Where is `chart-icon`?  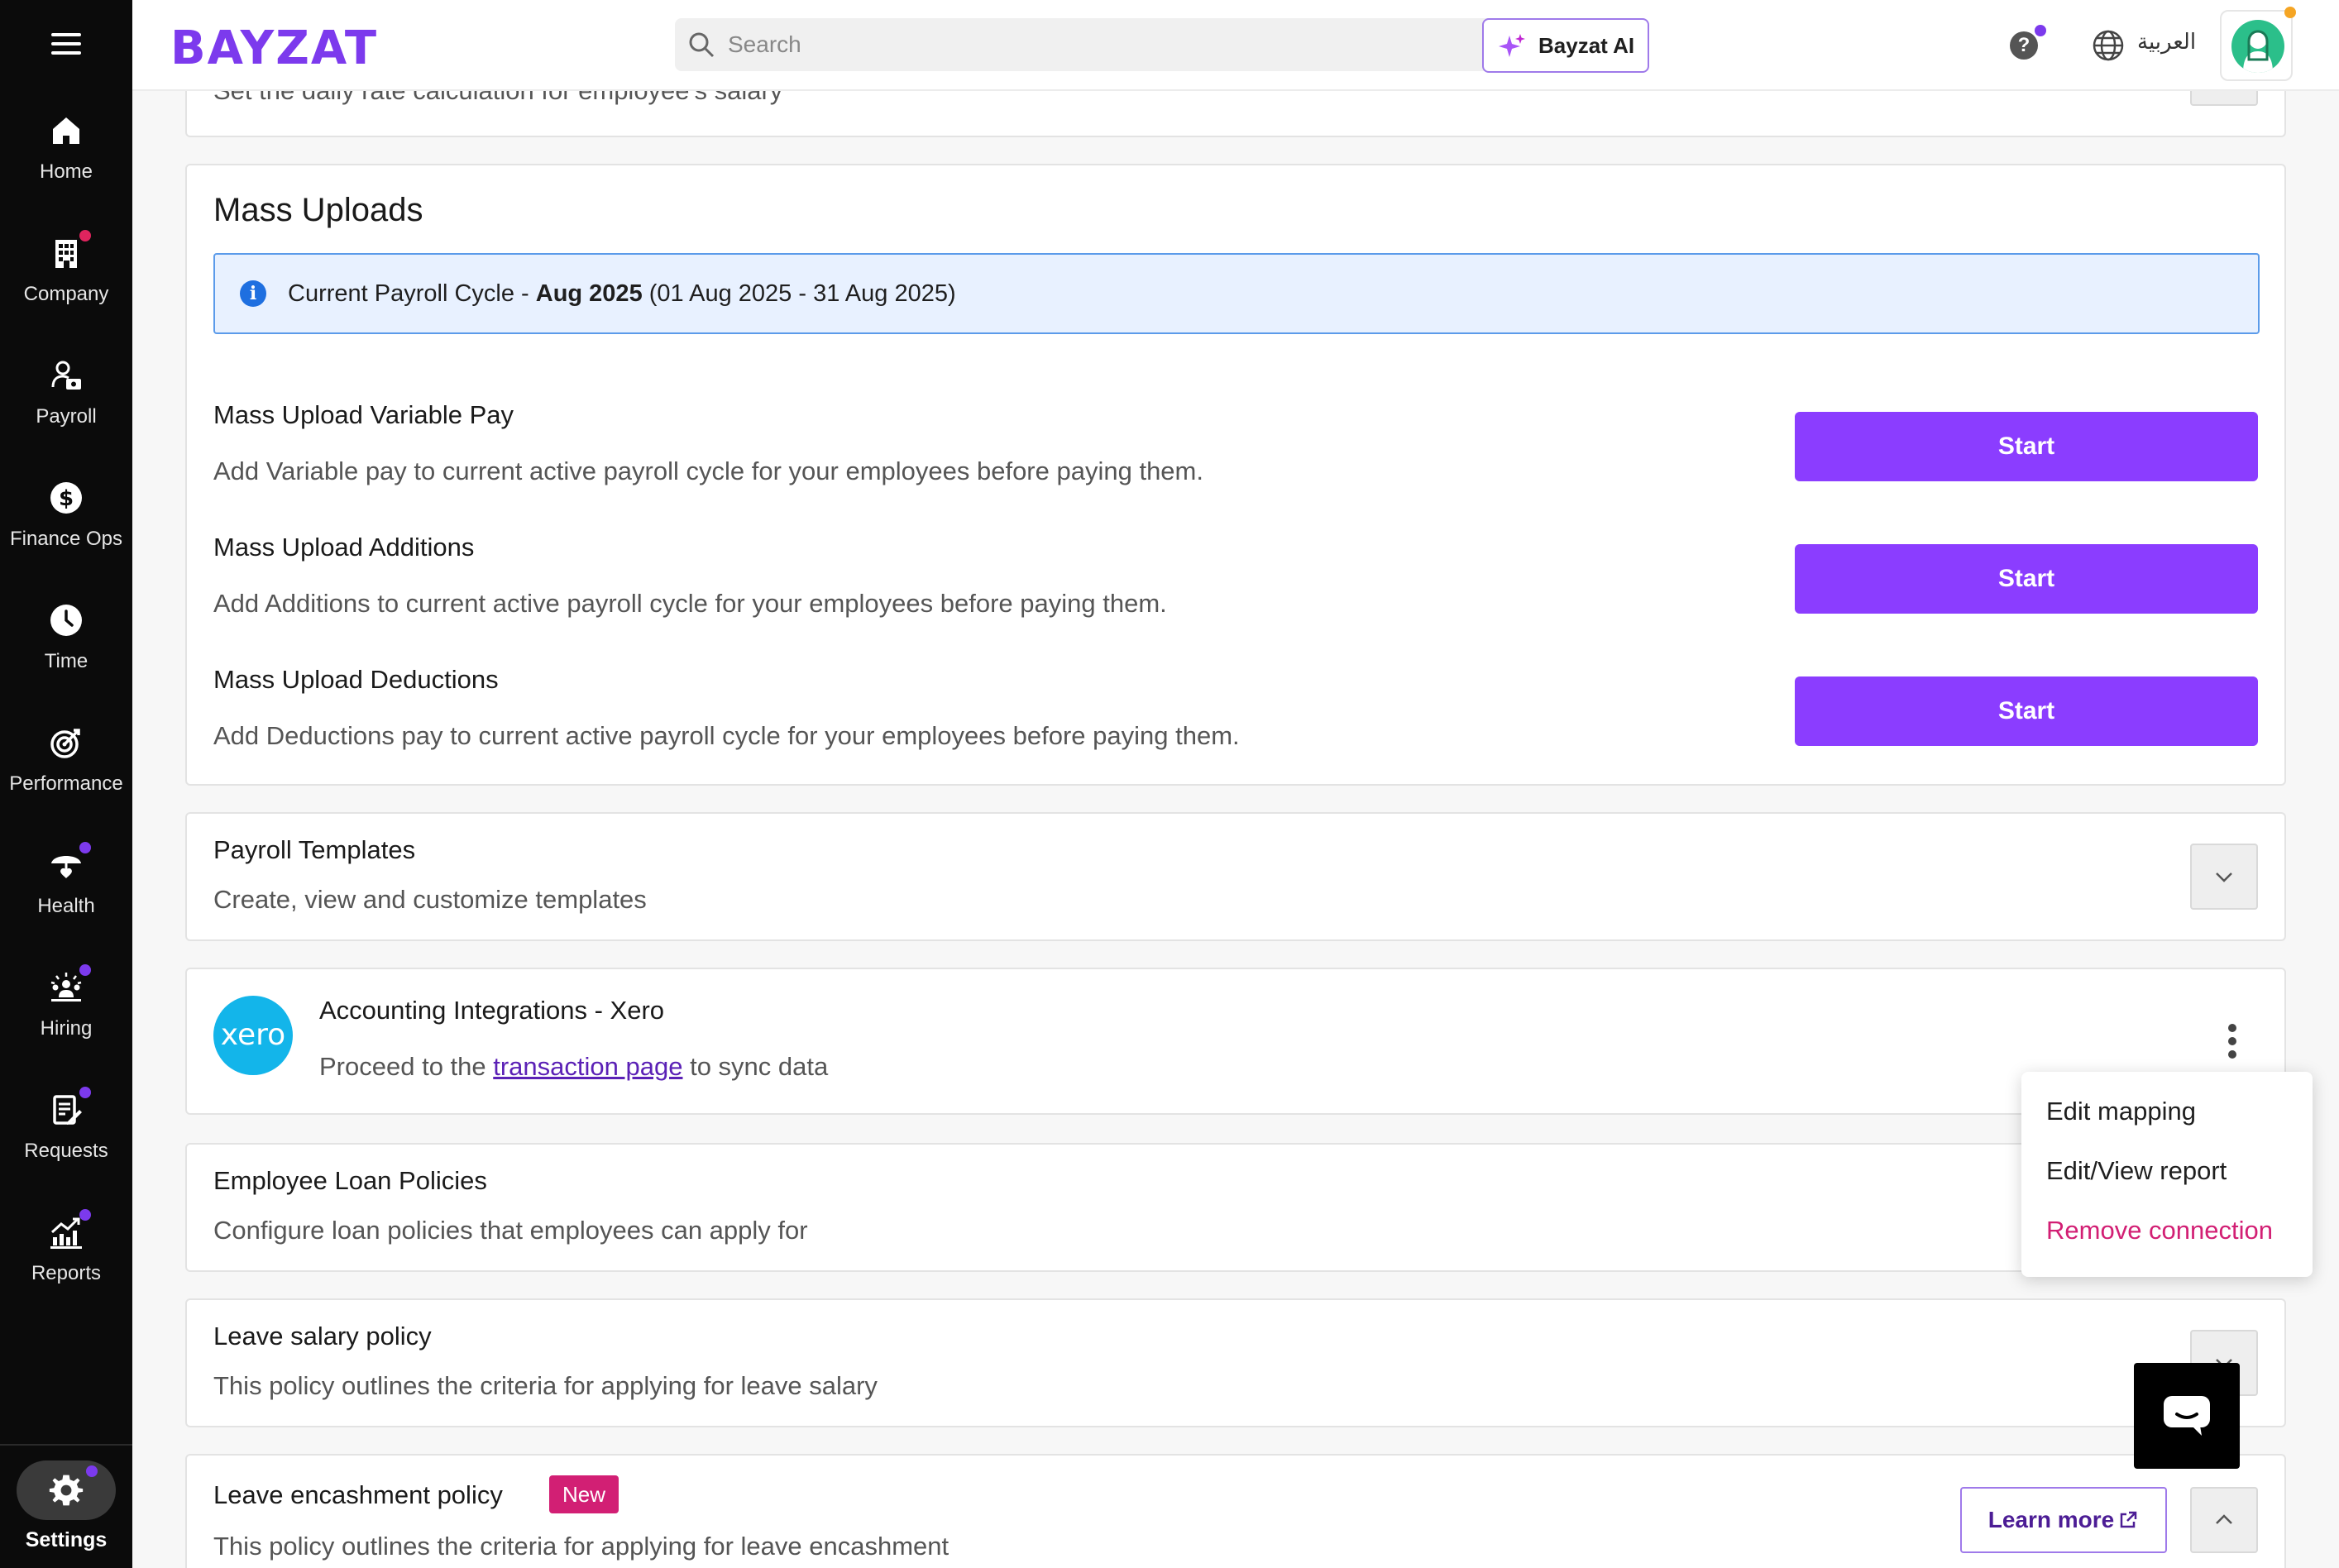
chart-icon is located at coordinates (68, 1230).